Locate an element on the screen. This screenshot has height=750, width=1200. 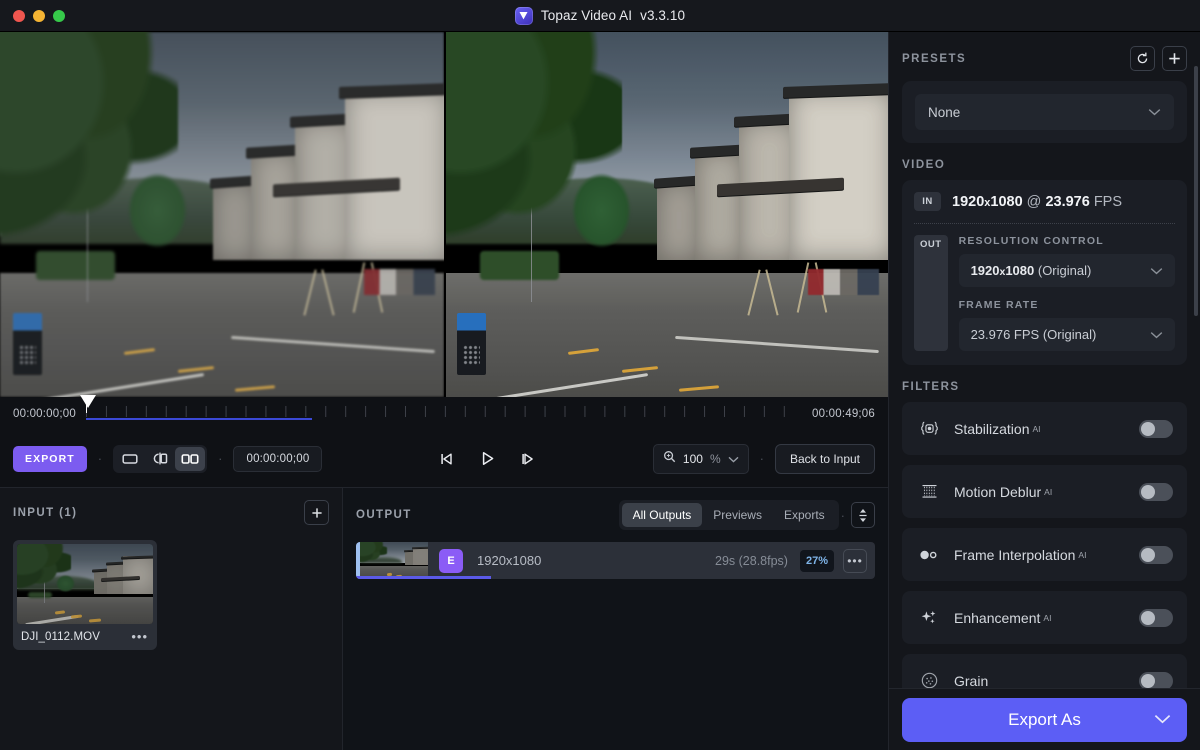
in-fps-number: 23.976 is located at coordinates (1067, 201).